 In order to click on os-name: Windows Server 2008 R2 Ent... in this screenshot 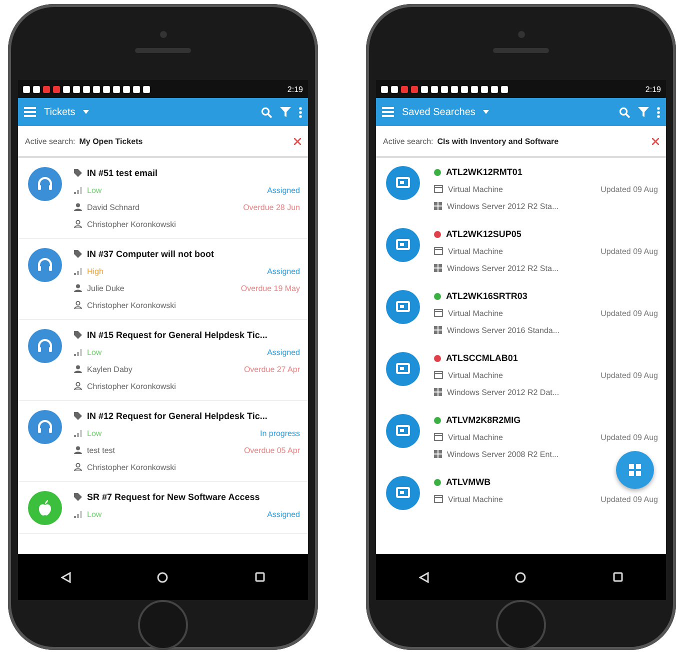, I will do `click(503, 454)`.